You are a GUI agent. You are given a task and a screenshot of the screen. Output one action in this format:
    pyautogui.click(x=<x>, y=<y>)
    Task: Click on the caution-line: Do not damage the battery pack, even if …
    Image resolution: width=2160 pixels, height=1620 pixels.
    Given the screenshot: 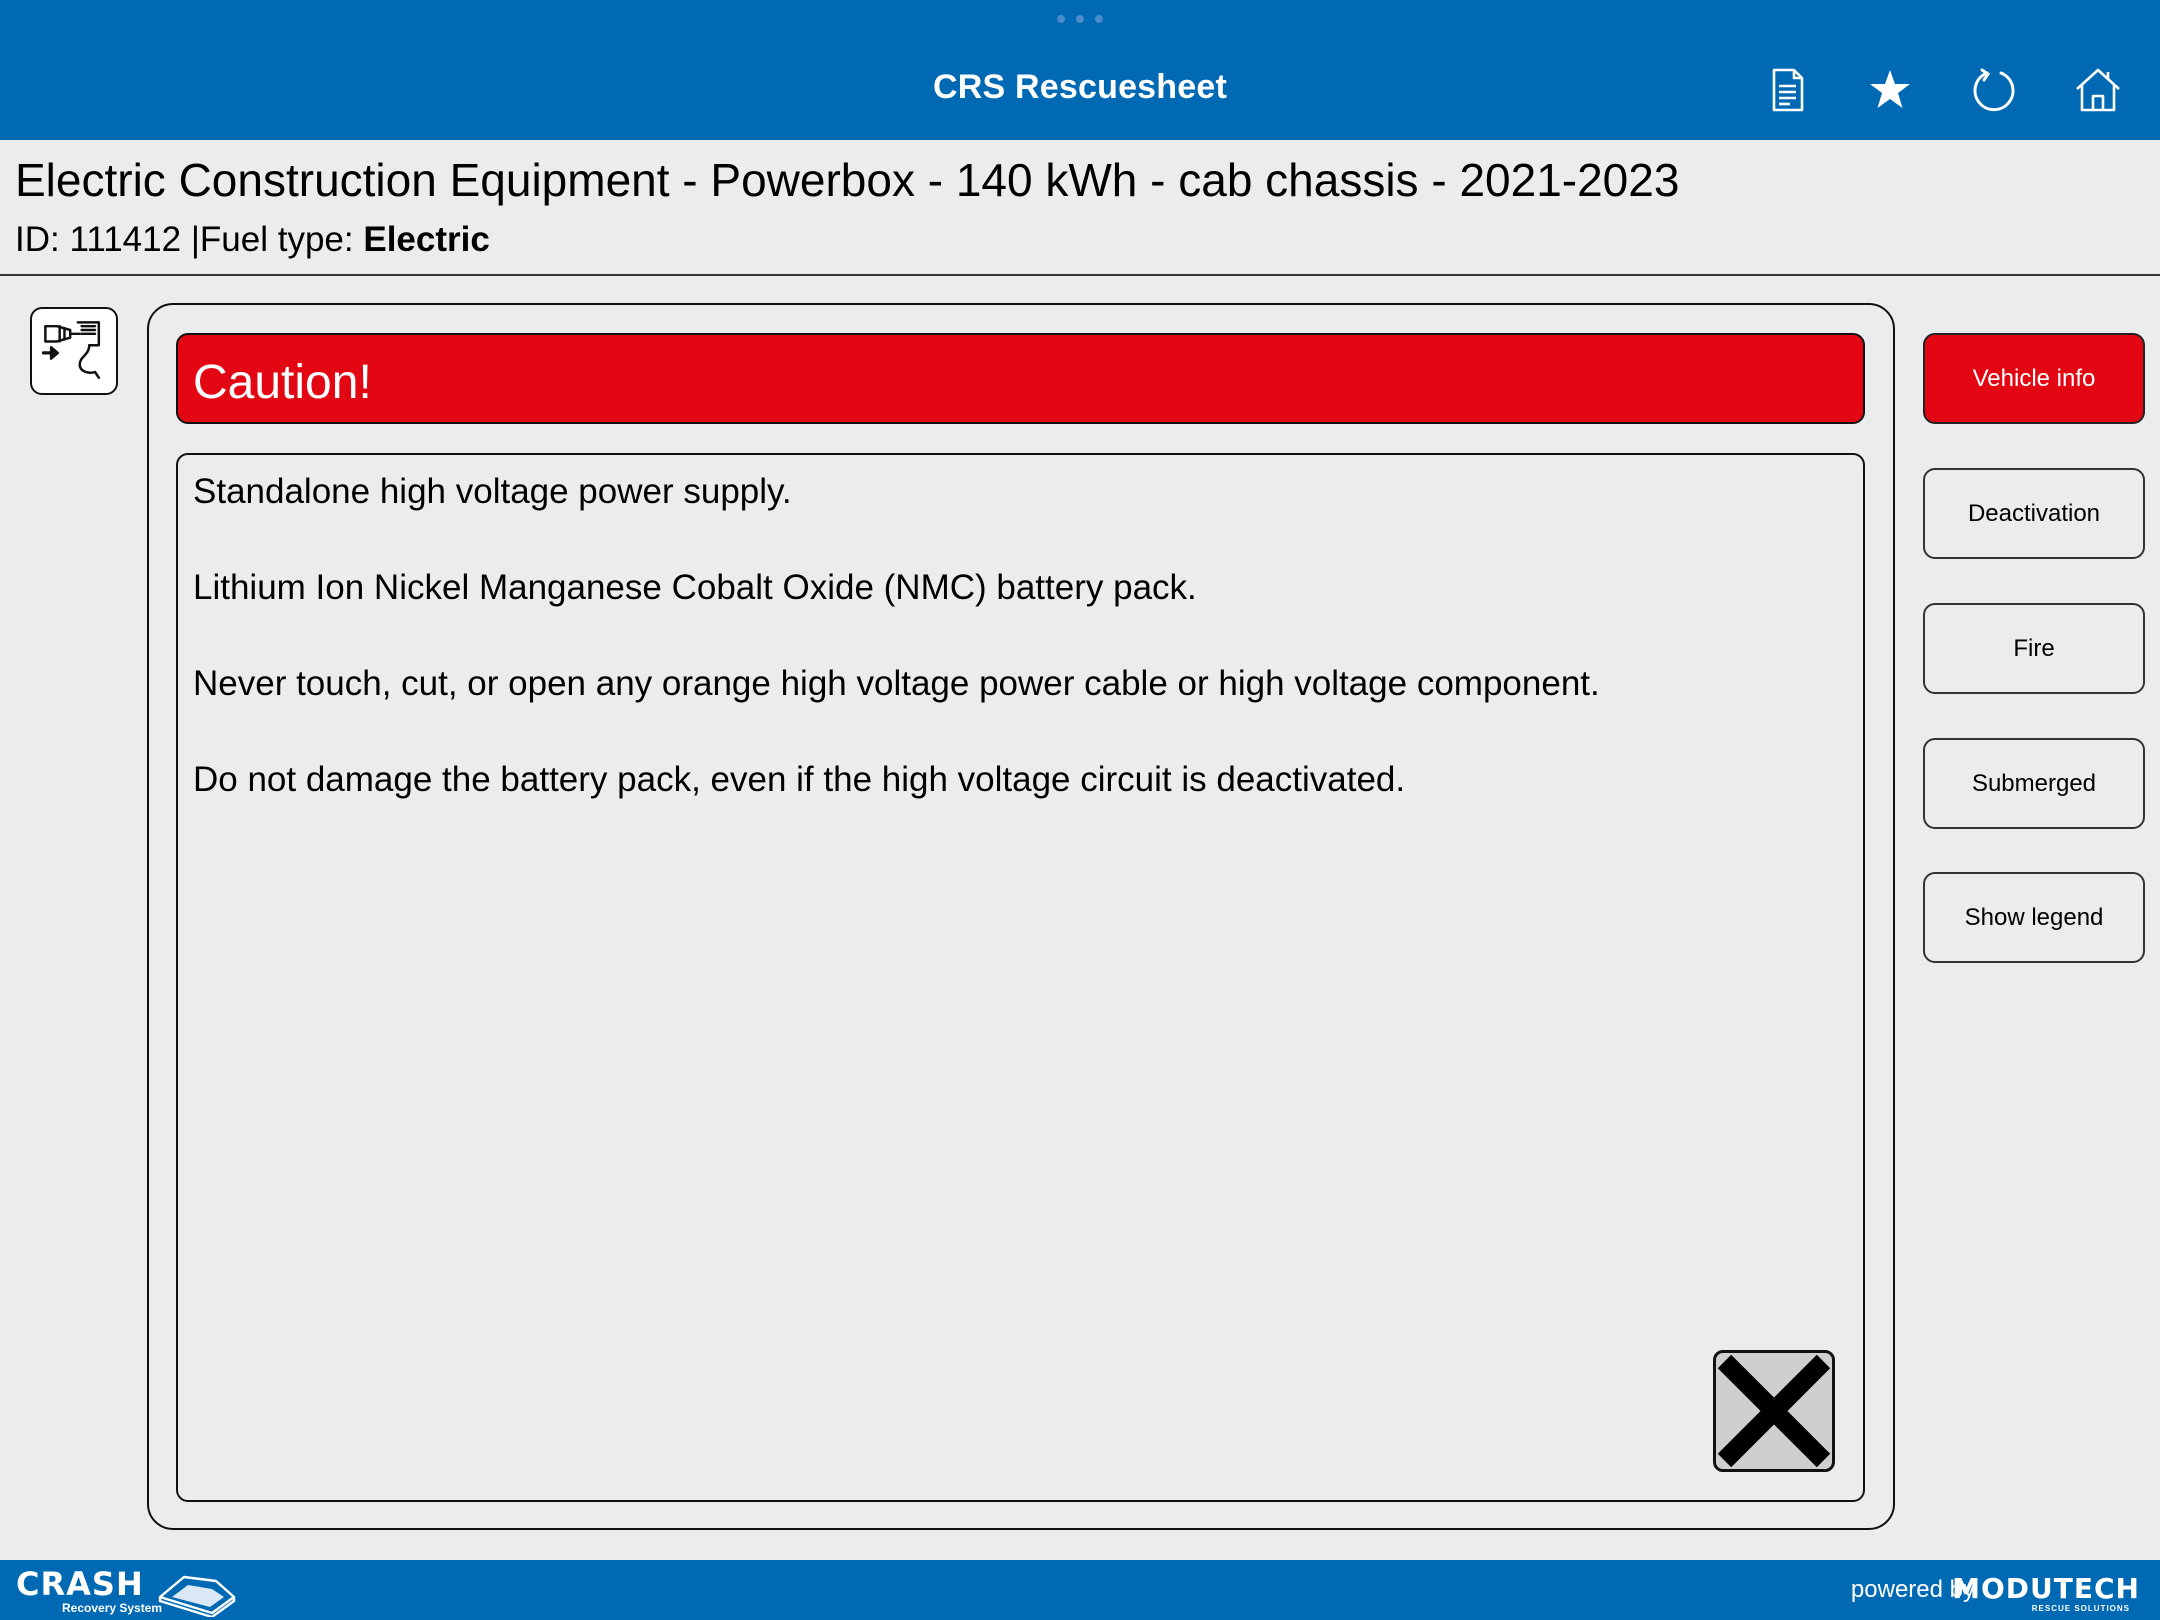 What is the action you would take?
    pyautogui.click(x=799, y=779)
    